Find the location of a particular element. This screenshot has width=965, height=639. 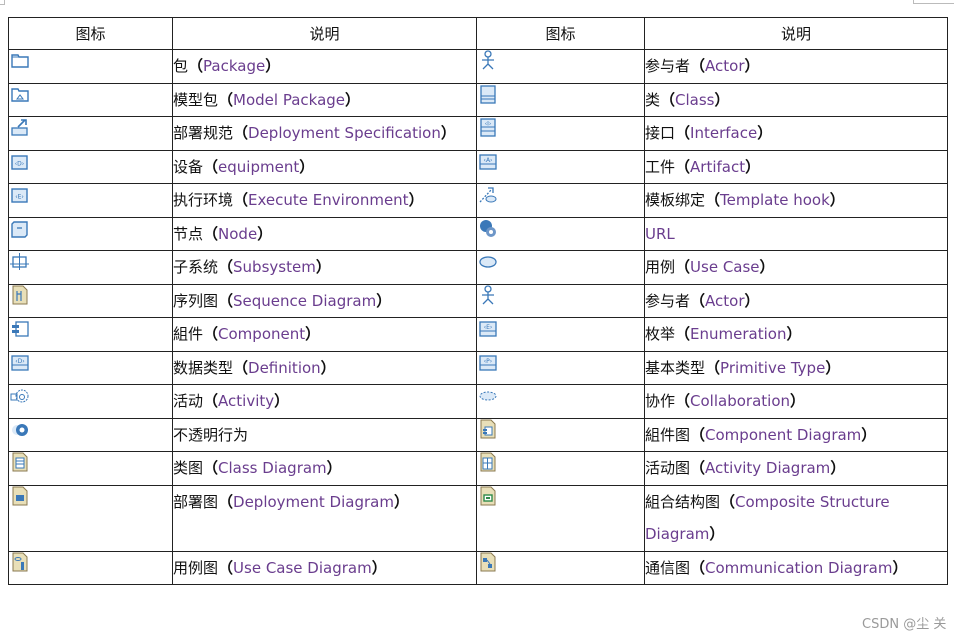

corner-mark is located at coordinates (2, 2).